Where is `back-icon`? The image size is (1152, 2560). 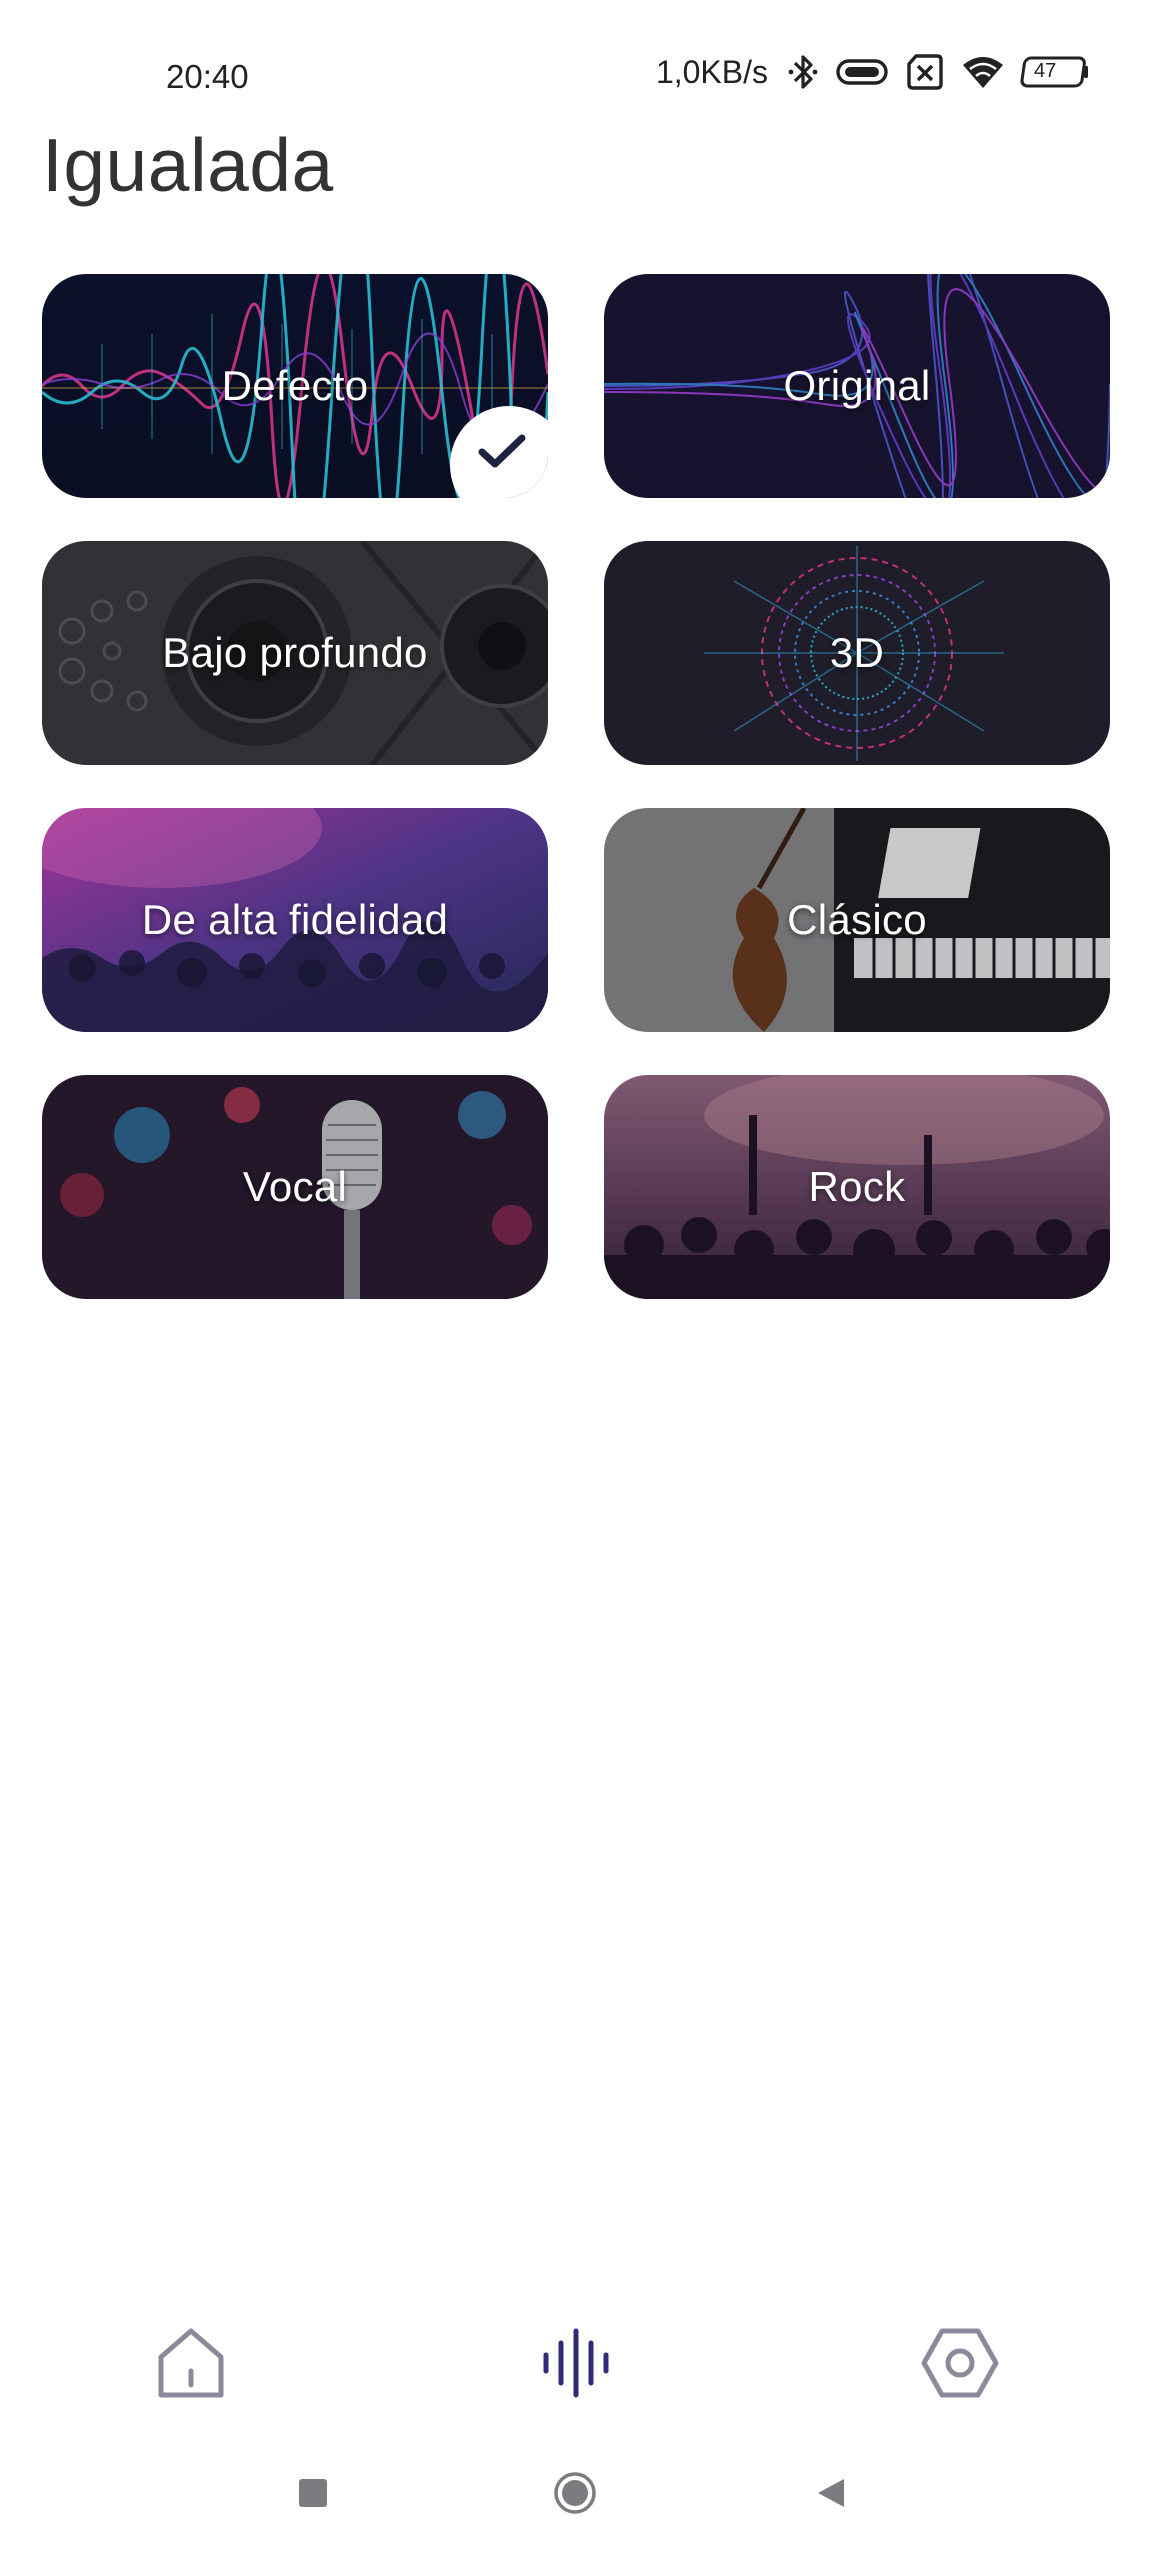
back-icon is located at coordinates (831, 2495).